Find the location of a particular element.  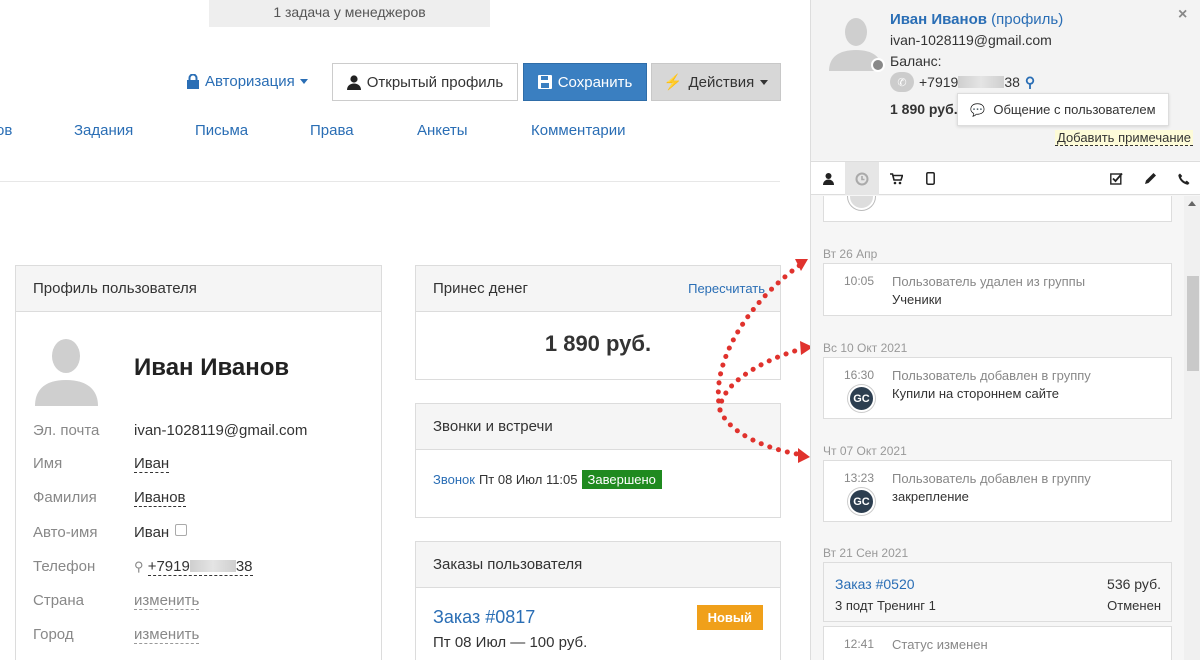

tab-pencil-icon is located at coordinates (1150, 178).